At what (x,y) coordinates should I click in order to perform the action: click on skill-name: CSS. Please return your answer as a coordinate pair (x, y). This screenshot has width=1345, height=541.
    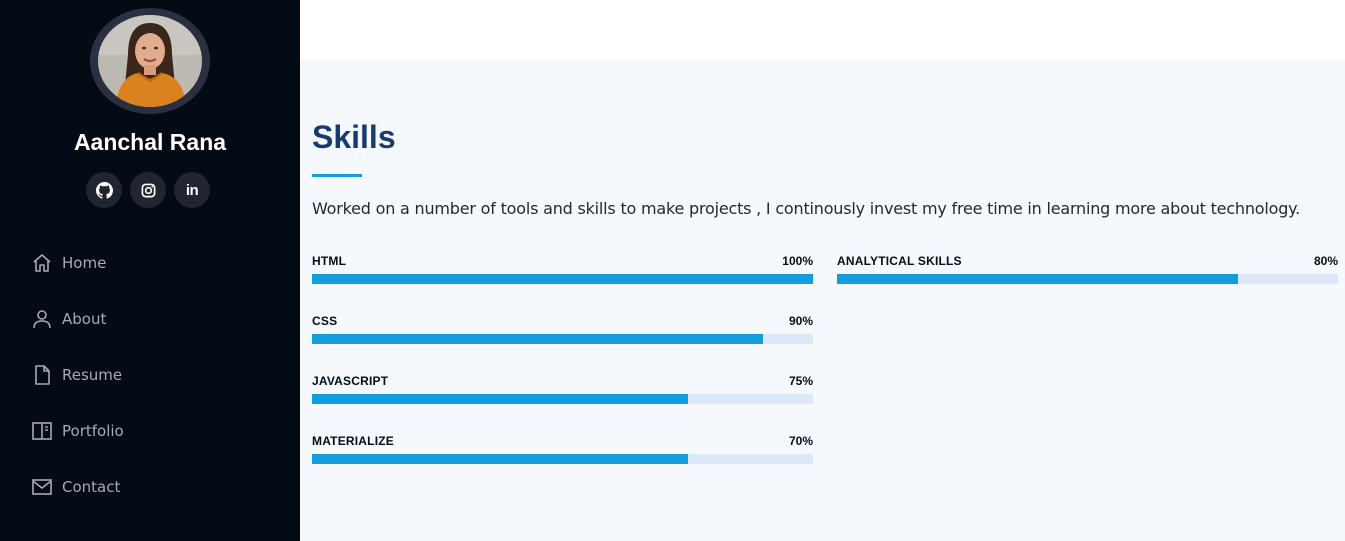
    Looking at the image, I should click on (325, 321).